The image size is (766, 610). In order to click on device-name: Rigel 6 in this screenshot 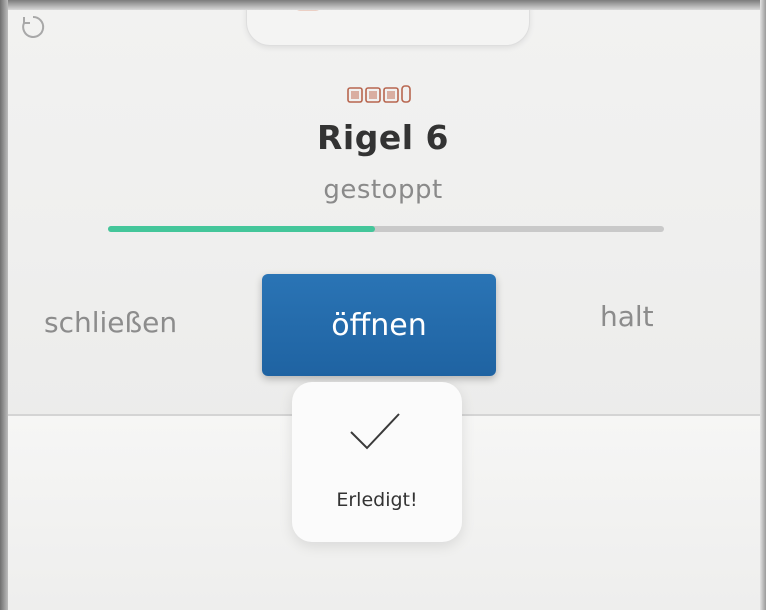, I will do `click(383, 137)`.